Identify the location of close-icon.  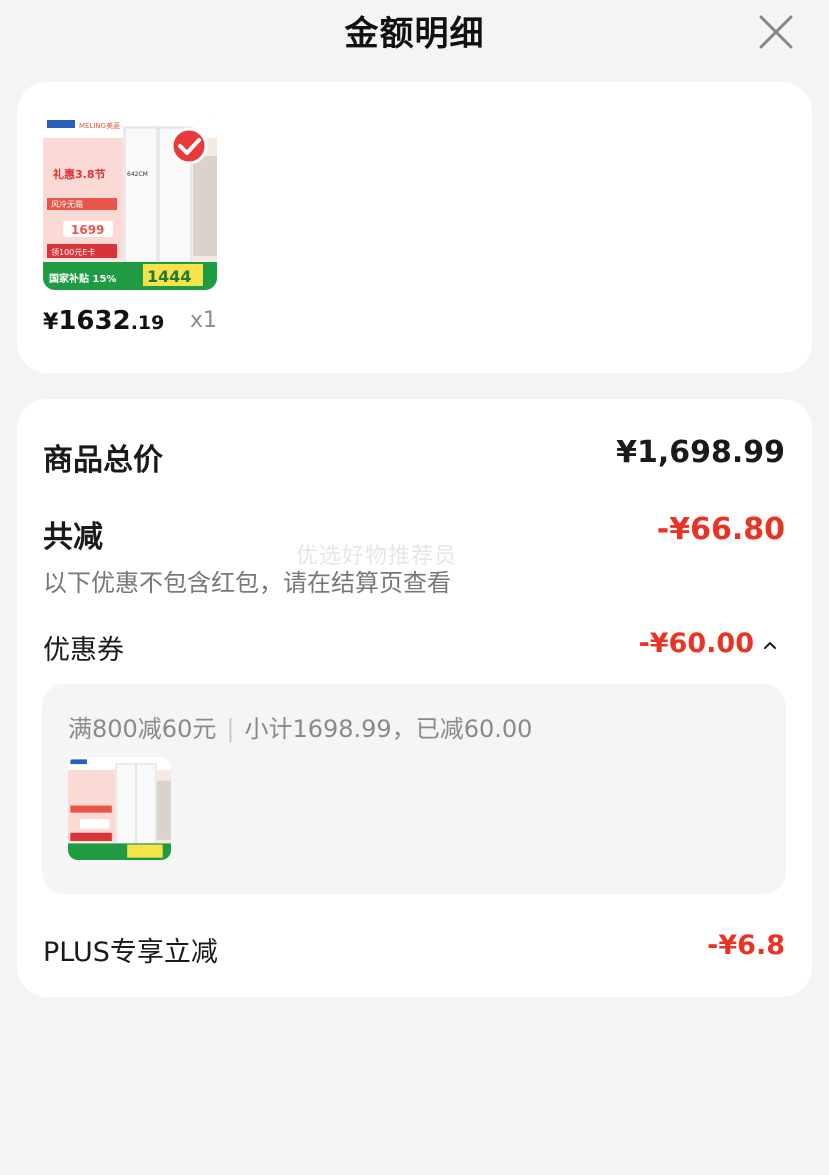
(776, 32).